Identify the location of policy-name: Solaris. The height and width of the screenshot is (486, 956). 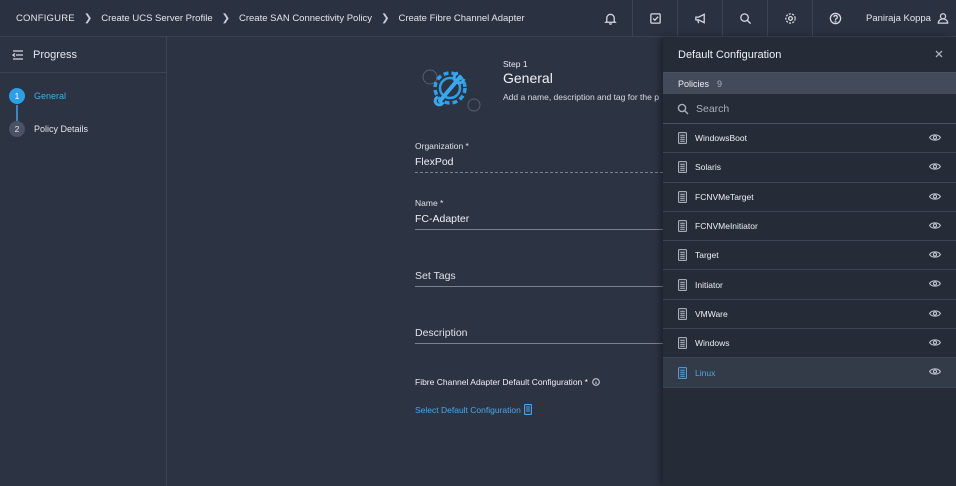
(708, 167).